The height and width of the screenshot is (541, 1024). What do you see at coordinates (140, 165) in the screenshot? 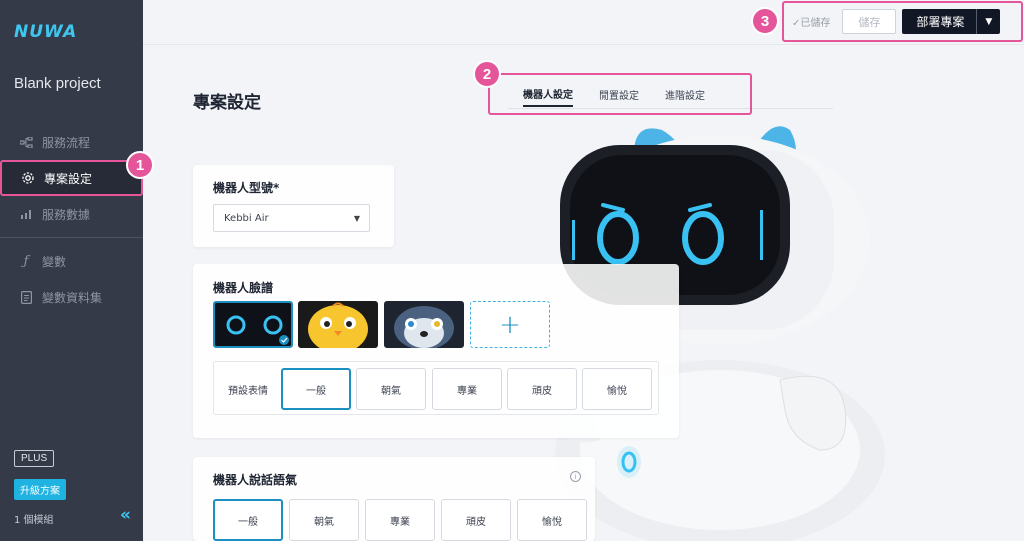
I see `callout-marker-1: 1` at bounding box center [140, 165].